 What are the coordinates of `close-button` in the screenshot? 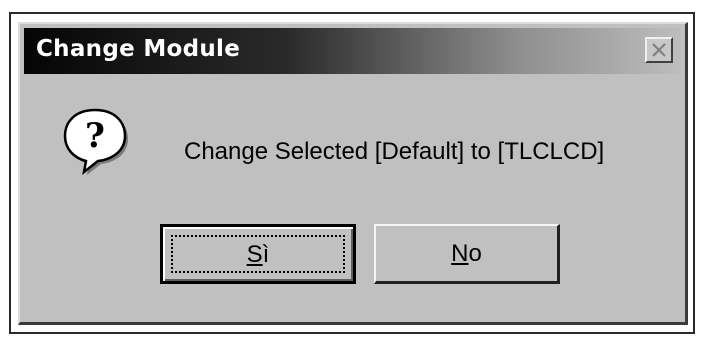 It's located at (659, 50).